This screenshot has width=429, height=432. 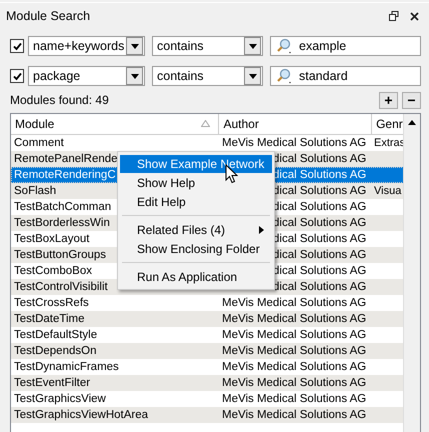 What do you see at coordinates (81, 415) in the screenshot?
I see `table-cell: TestGraphicsViewHotArea` at bounding box center [81, 415].